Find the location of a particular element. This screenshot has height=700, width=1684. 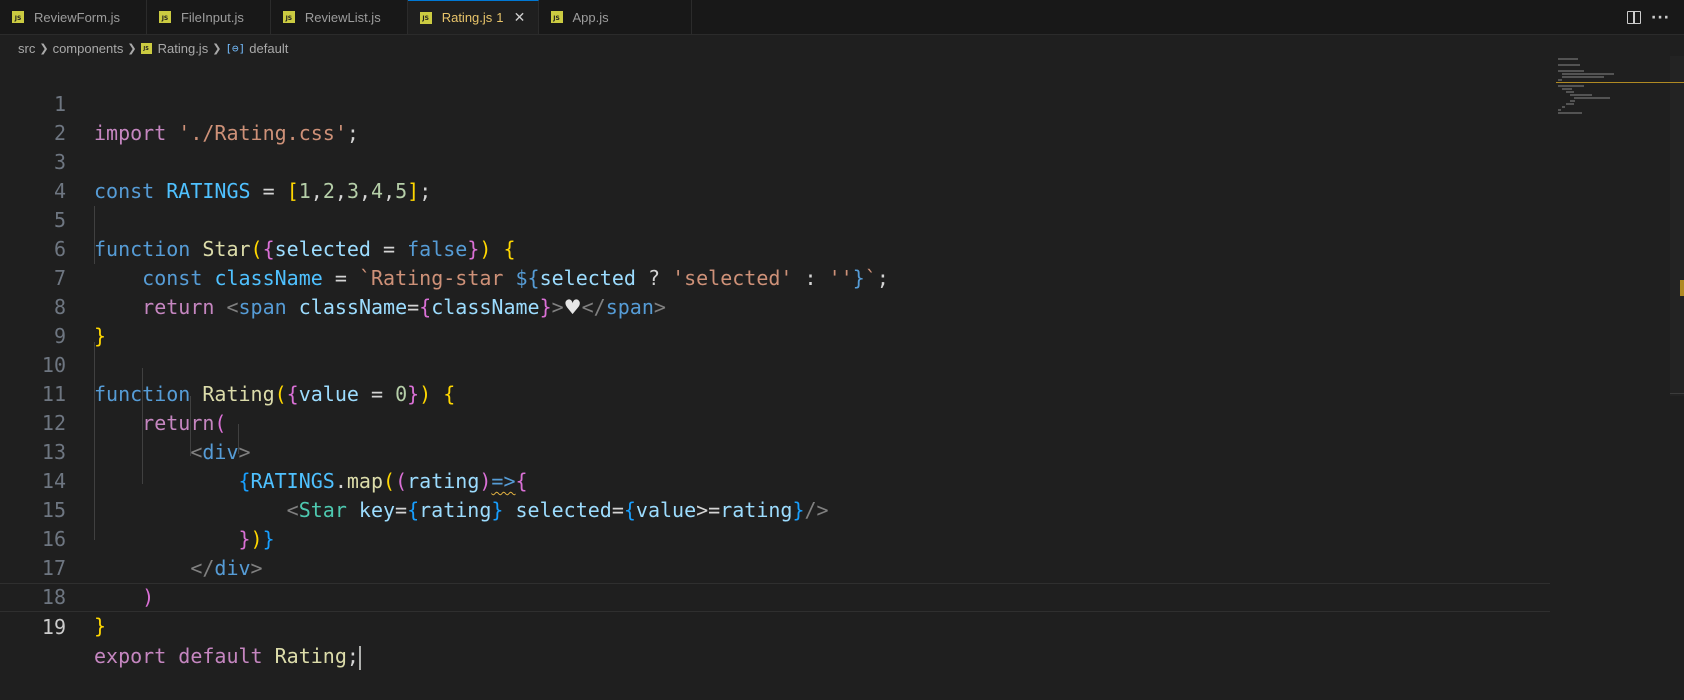

code-line: 2 is located at coordinates (775, 117).